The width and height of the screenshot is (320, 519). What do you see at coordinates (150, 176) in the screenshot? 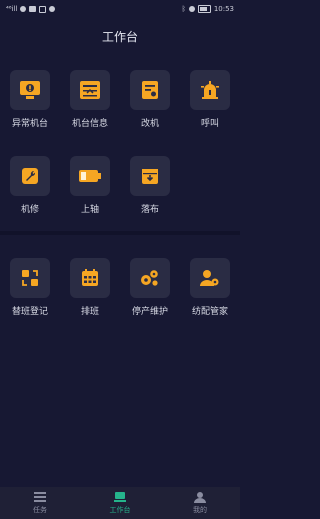
I see `inbox-icon` at bounding box center [150, 176].